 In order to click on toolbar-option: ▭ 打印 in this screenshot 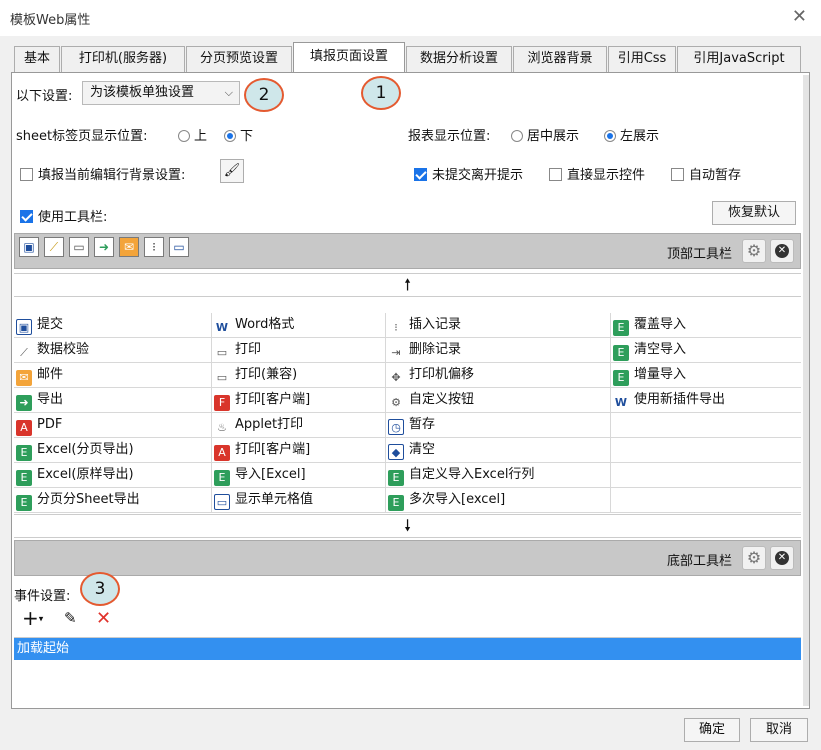, I will do `click(298, 350)`.